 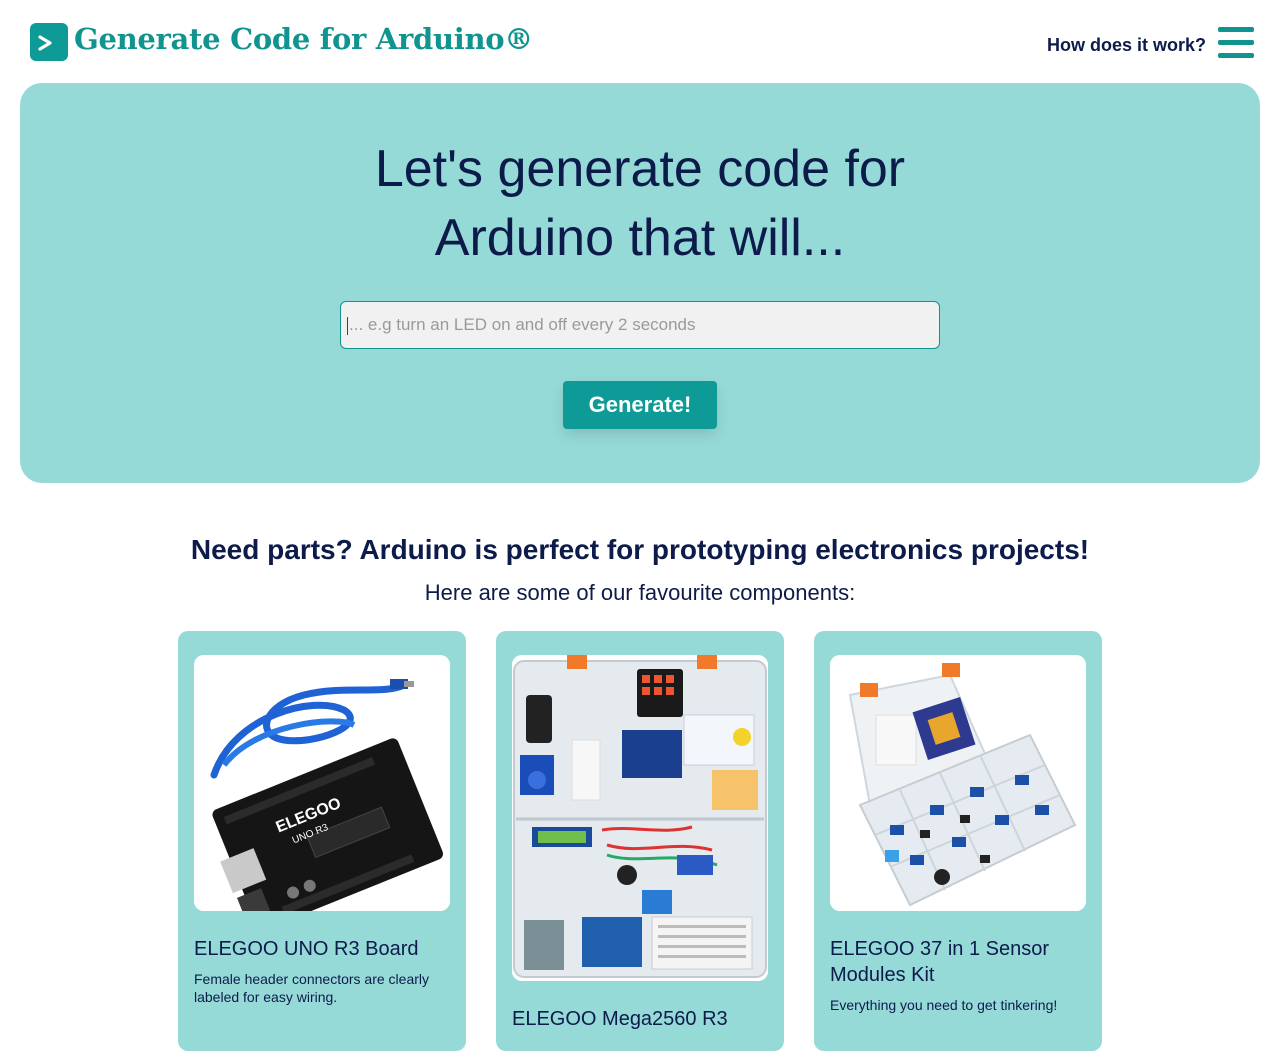 What do you see at coordinates (640, 169) in the screenshot?
I see `hero-title-line-1: Let's generate code for` at bounding box center [640, 169].